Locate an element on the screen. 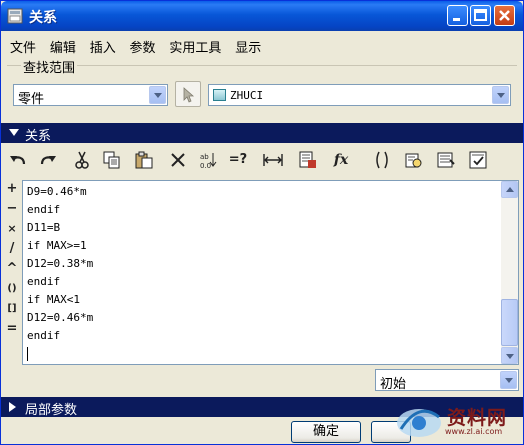  function-button: fx is located at coordinates (341, 160).